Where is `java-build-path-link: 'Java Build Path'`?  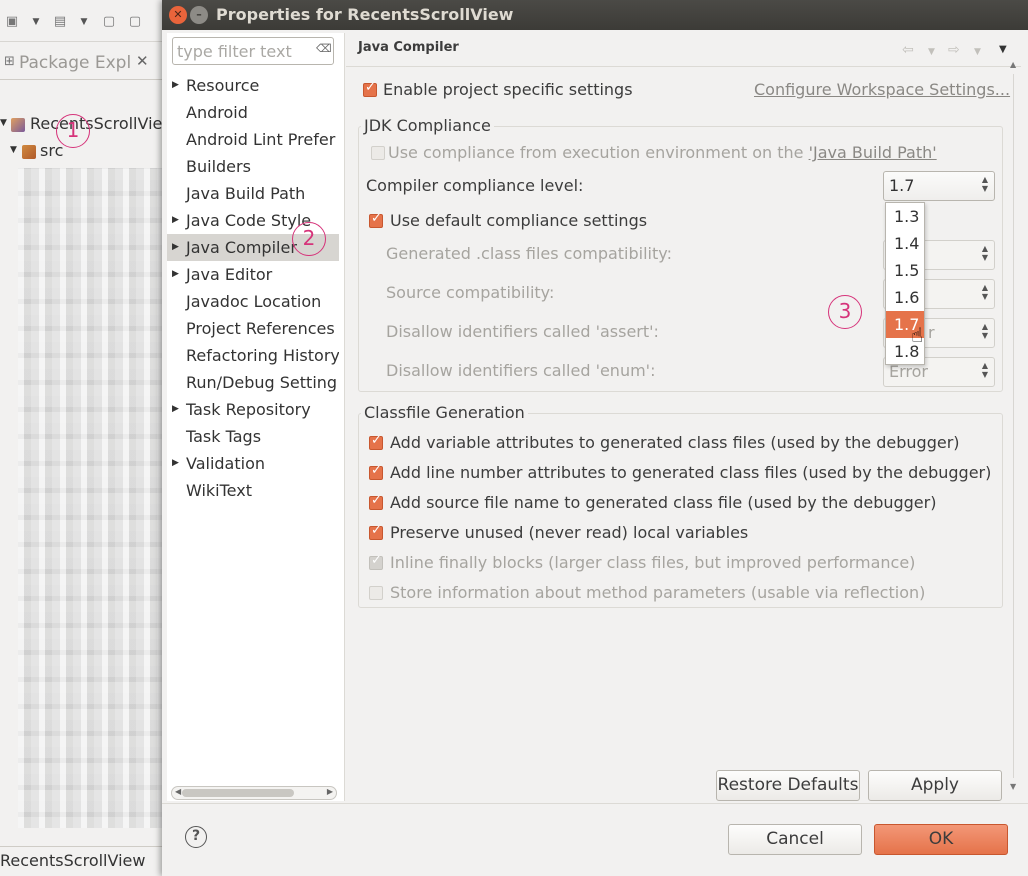 java-build-path-link: 'Java Build Path' is located at coordinates (873, 152).